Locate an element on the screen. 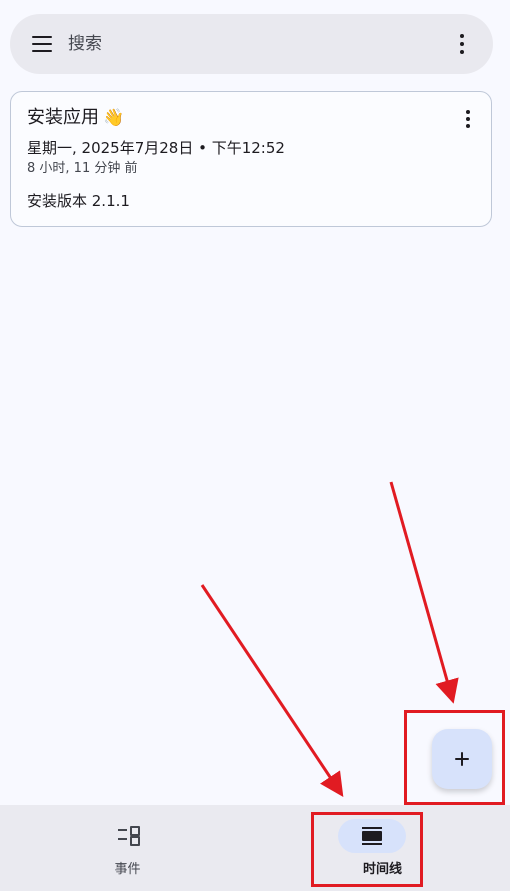 The height and width of the screenshot is (891, 510). event-title: 安装应用 👋 is located at coordinates (75, 118).